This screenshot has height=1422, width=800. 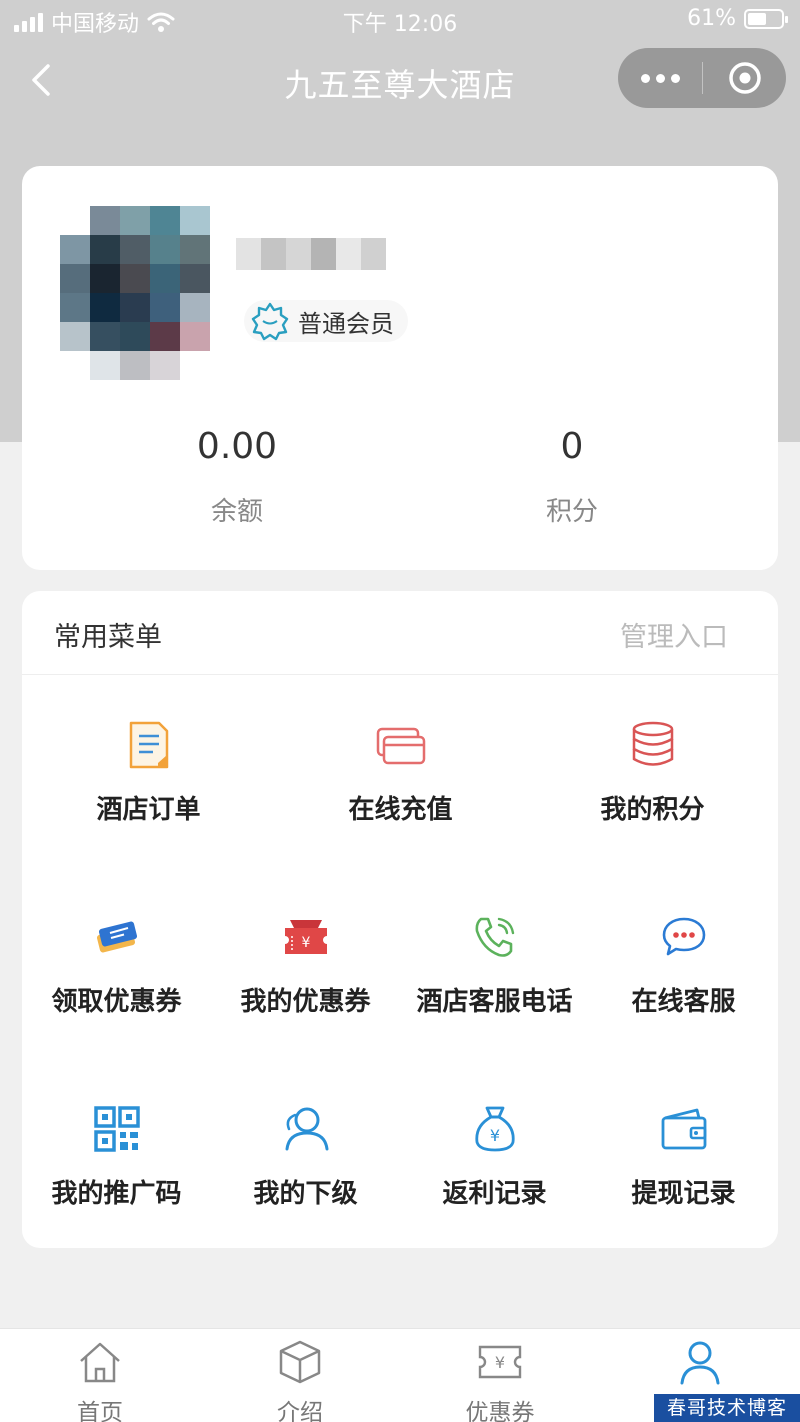 What do you see at coordinates (766, 18) in the screenshot?
I see `battery-icon` at bounding box center [766, 18].